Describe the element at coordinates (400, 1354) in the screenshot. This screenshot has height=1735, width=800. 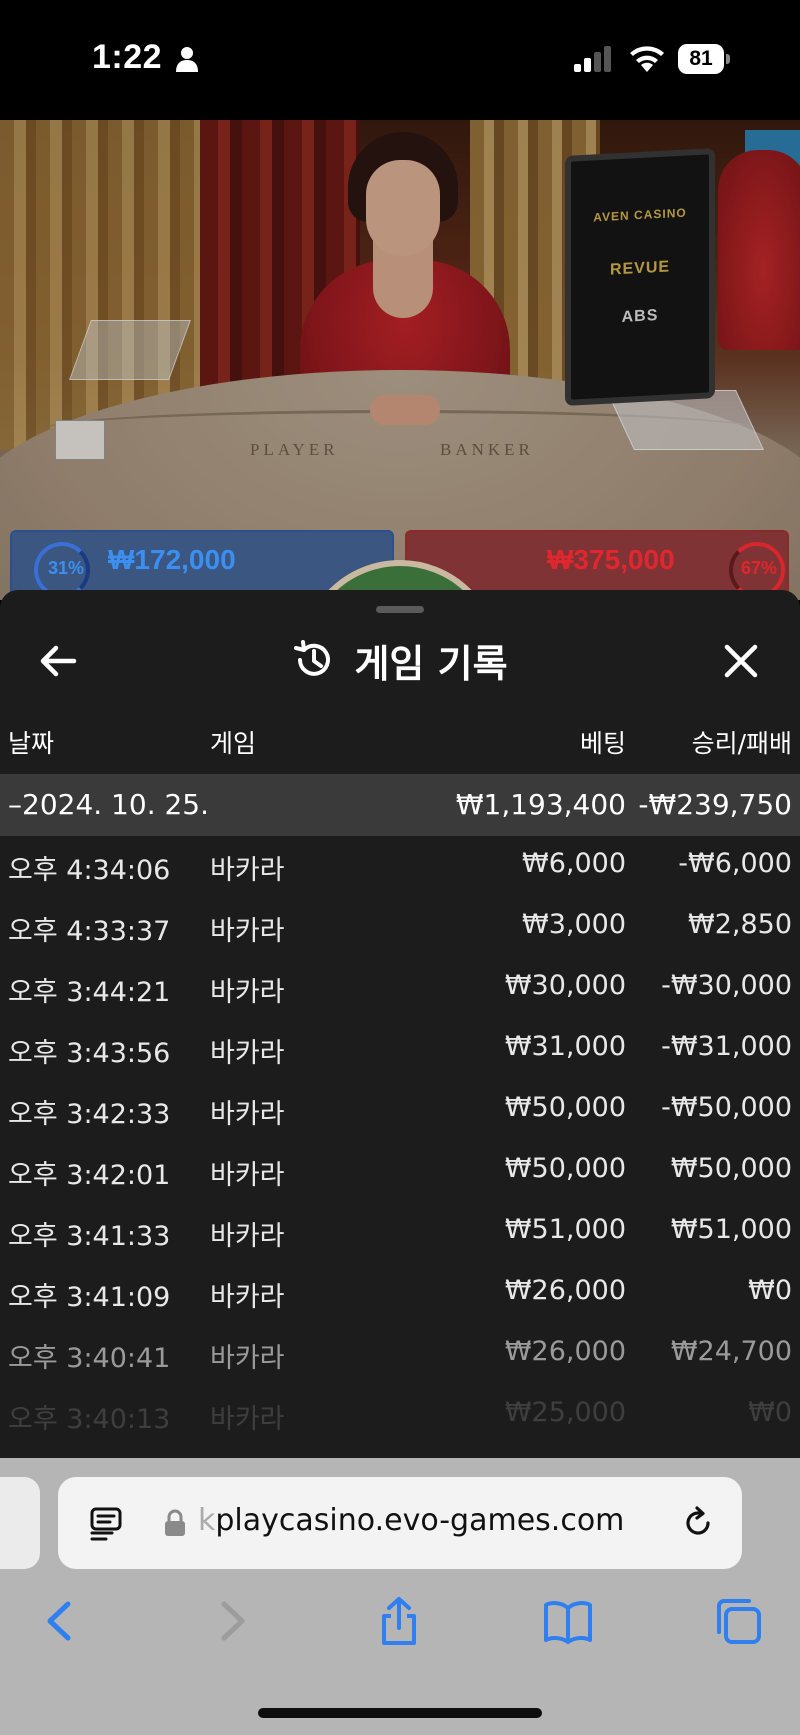
I see `history-row: 오후 3:40:41 바카라 ₩26,000 ₩24,700` at that location.